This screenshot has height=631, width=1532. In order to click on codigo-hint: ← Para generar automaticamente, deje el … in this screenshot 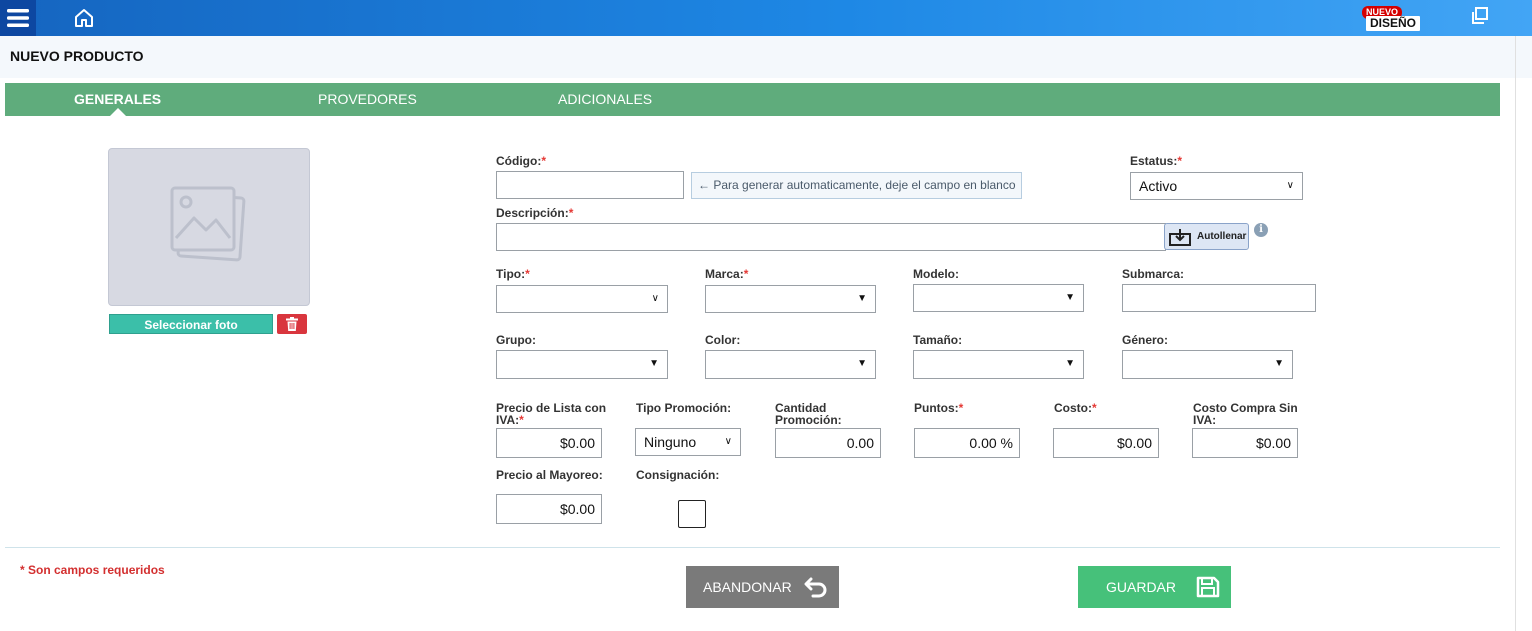, I will do `click(856, 185)`.